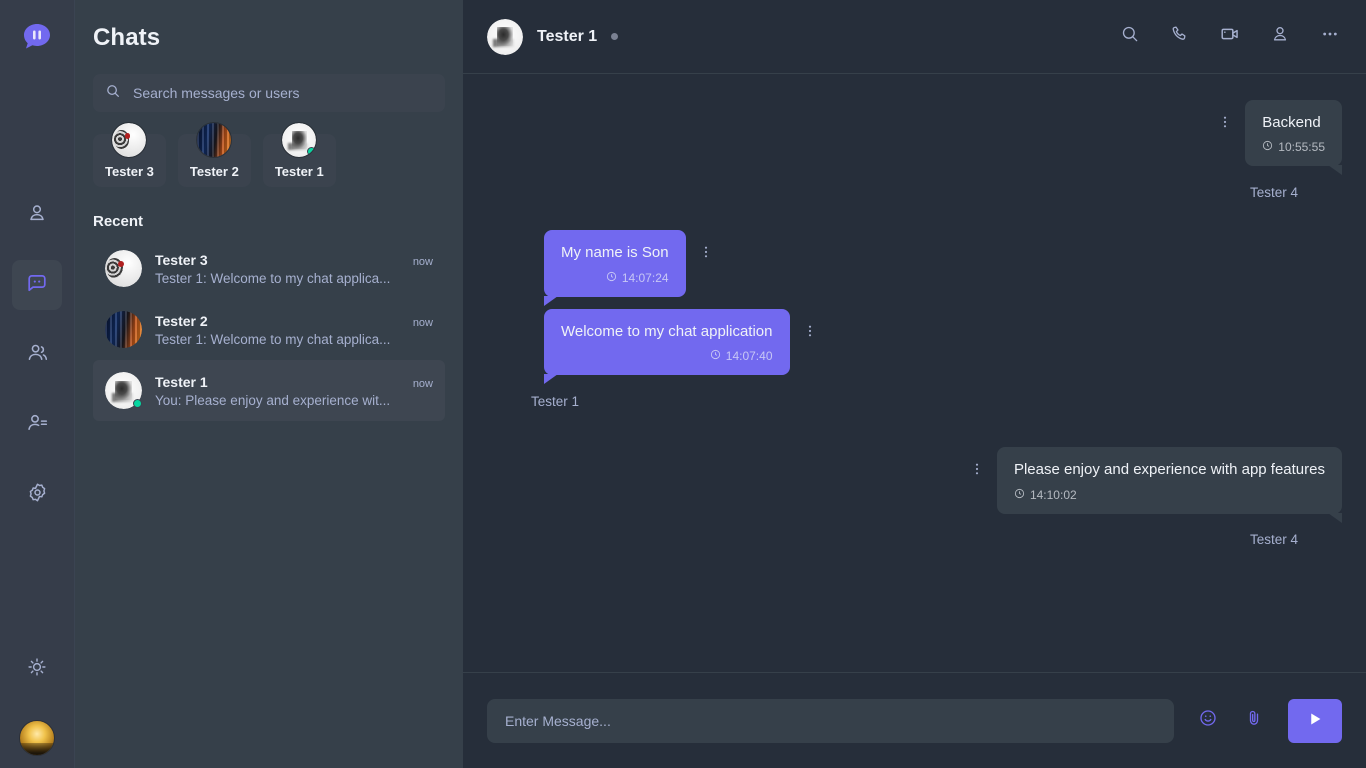 This screenshot has height=768, width=1366. Describe the element at coordinates (567, 36) in the screenshot. I see `chat-peer-name: Tester 1` at that location.